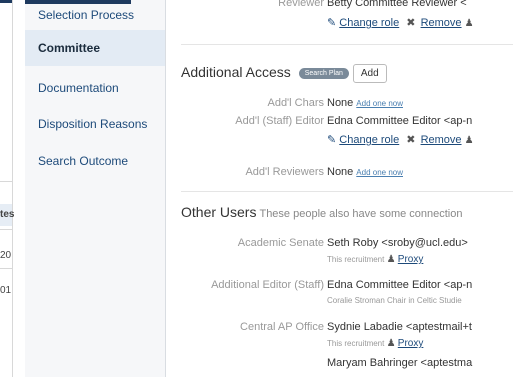  Describe the element at coordinates (284, 172) in the screenshot. I see `addl-reviewers-label: Add'l Reviewers` at that location.